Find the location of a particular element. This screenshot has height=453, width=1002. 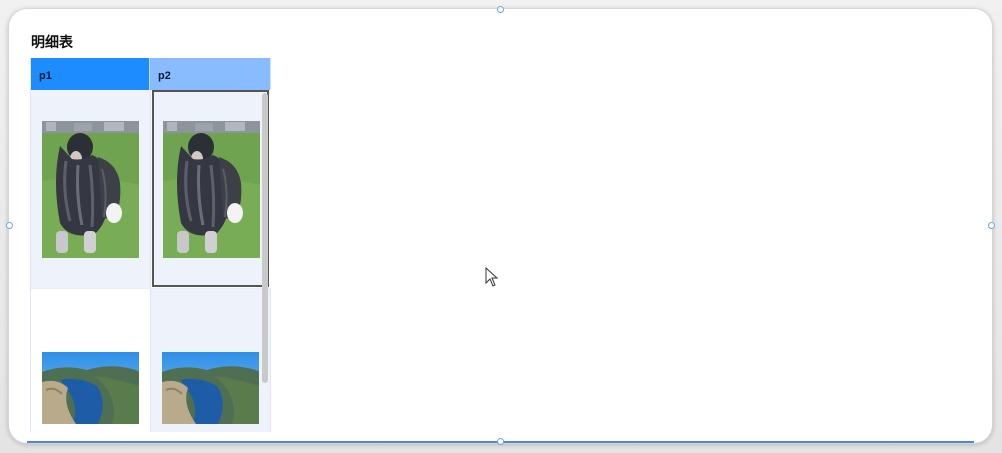

resize-handle-left is located at coordinates (9, 225).